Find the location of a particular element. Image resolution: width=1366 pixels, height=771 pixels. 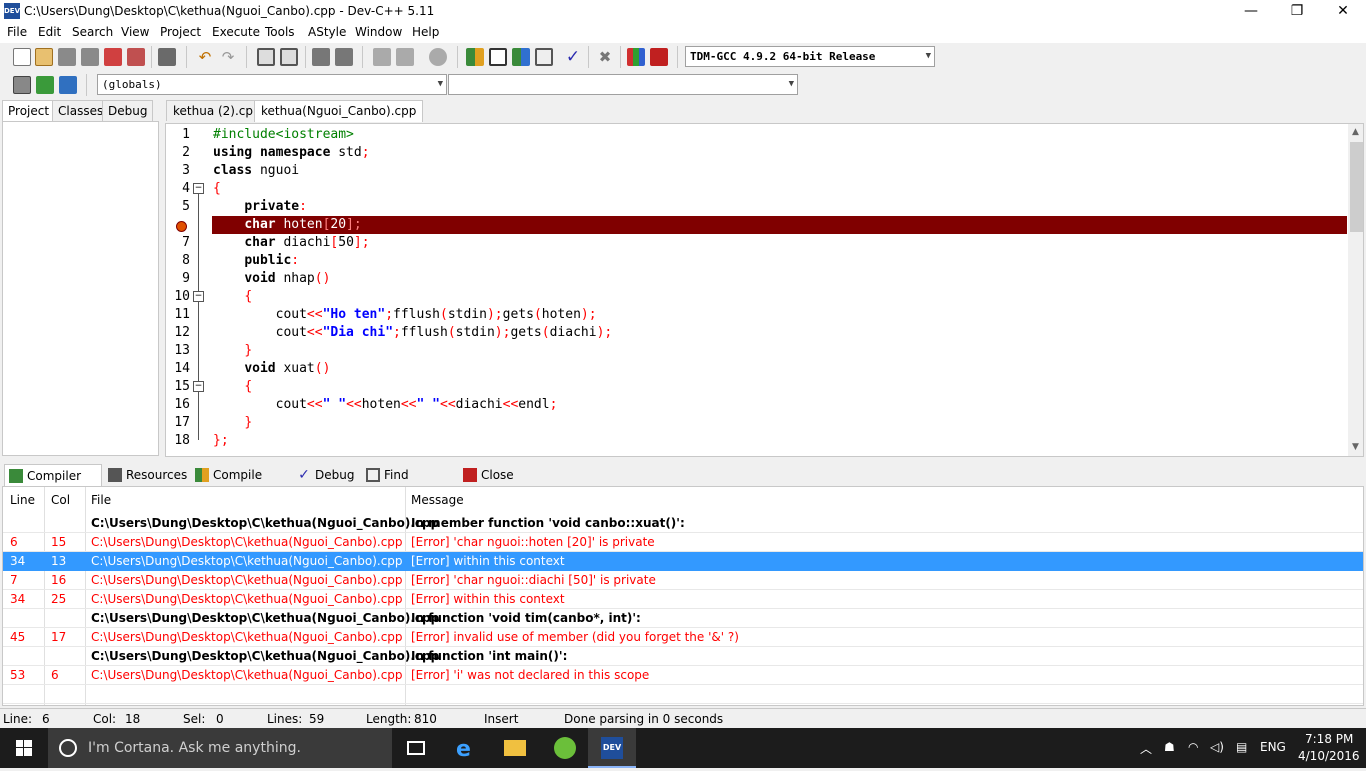

clock-date: 4/10/2016 is located at coordinates (1329, 756).